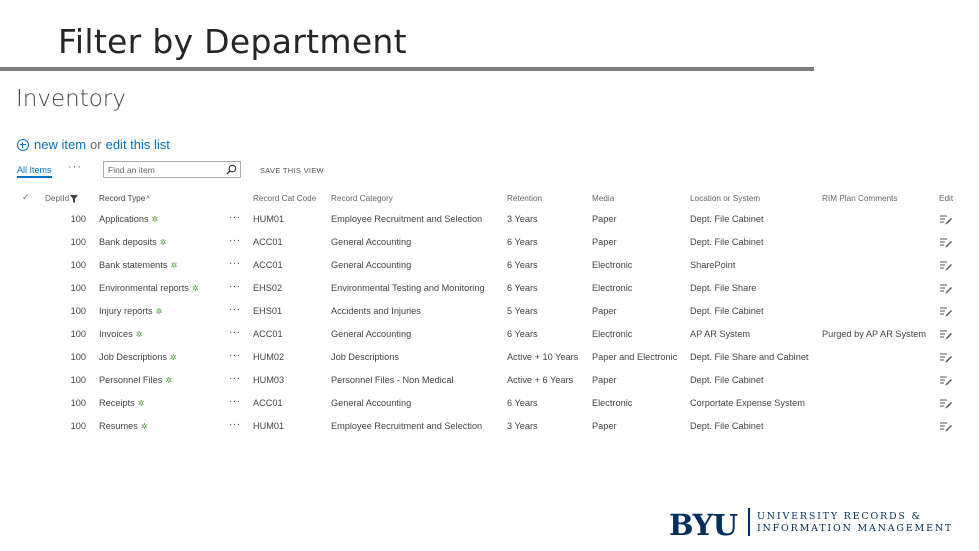 This screenshot has height=551, width=979. What do you see at coordinates (289, 198) in the screenshot?
I see `header-record-cat-code: Record Cat Code` at bounding box center [289, 198].